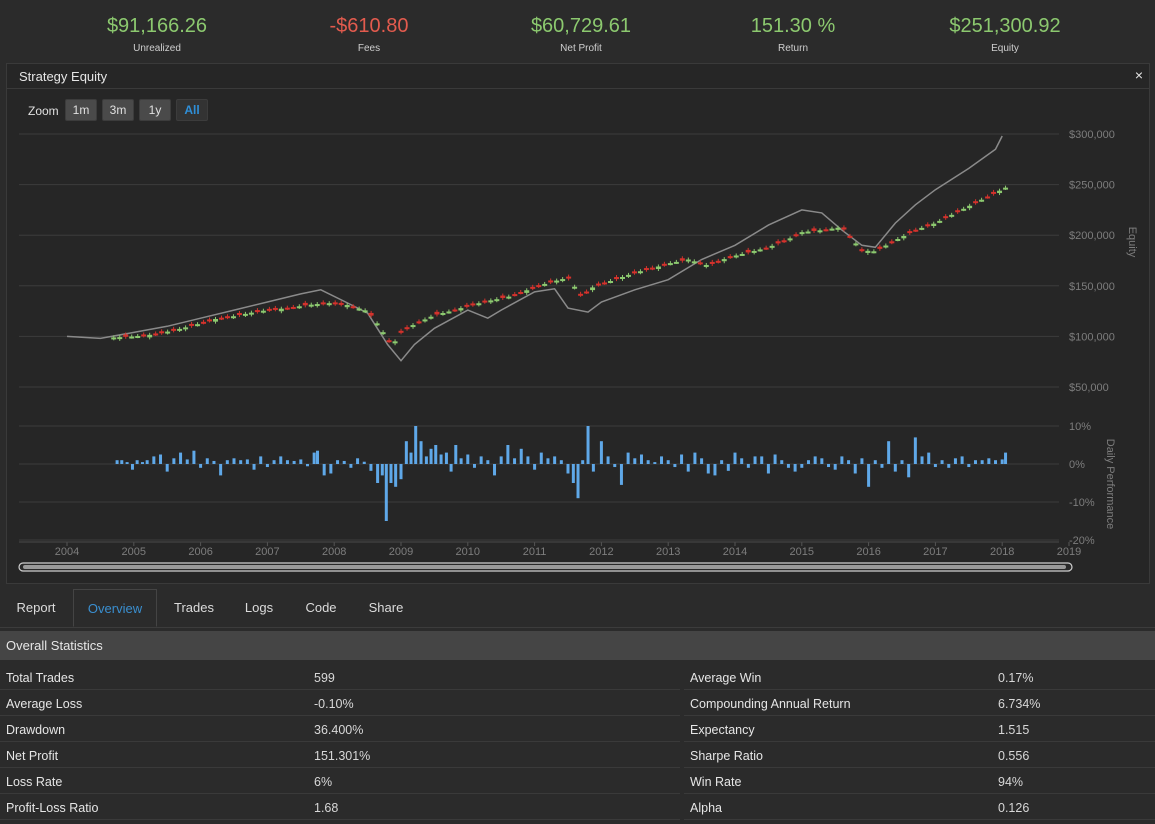 This screenshot has height=824, width=1155. I want to click on navigator-handle, so click(544, 567).